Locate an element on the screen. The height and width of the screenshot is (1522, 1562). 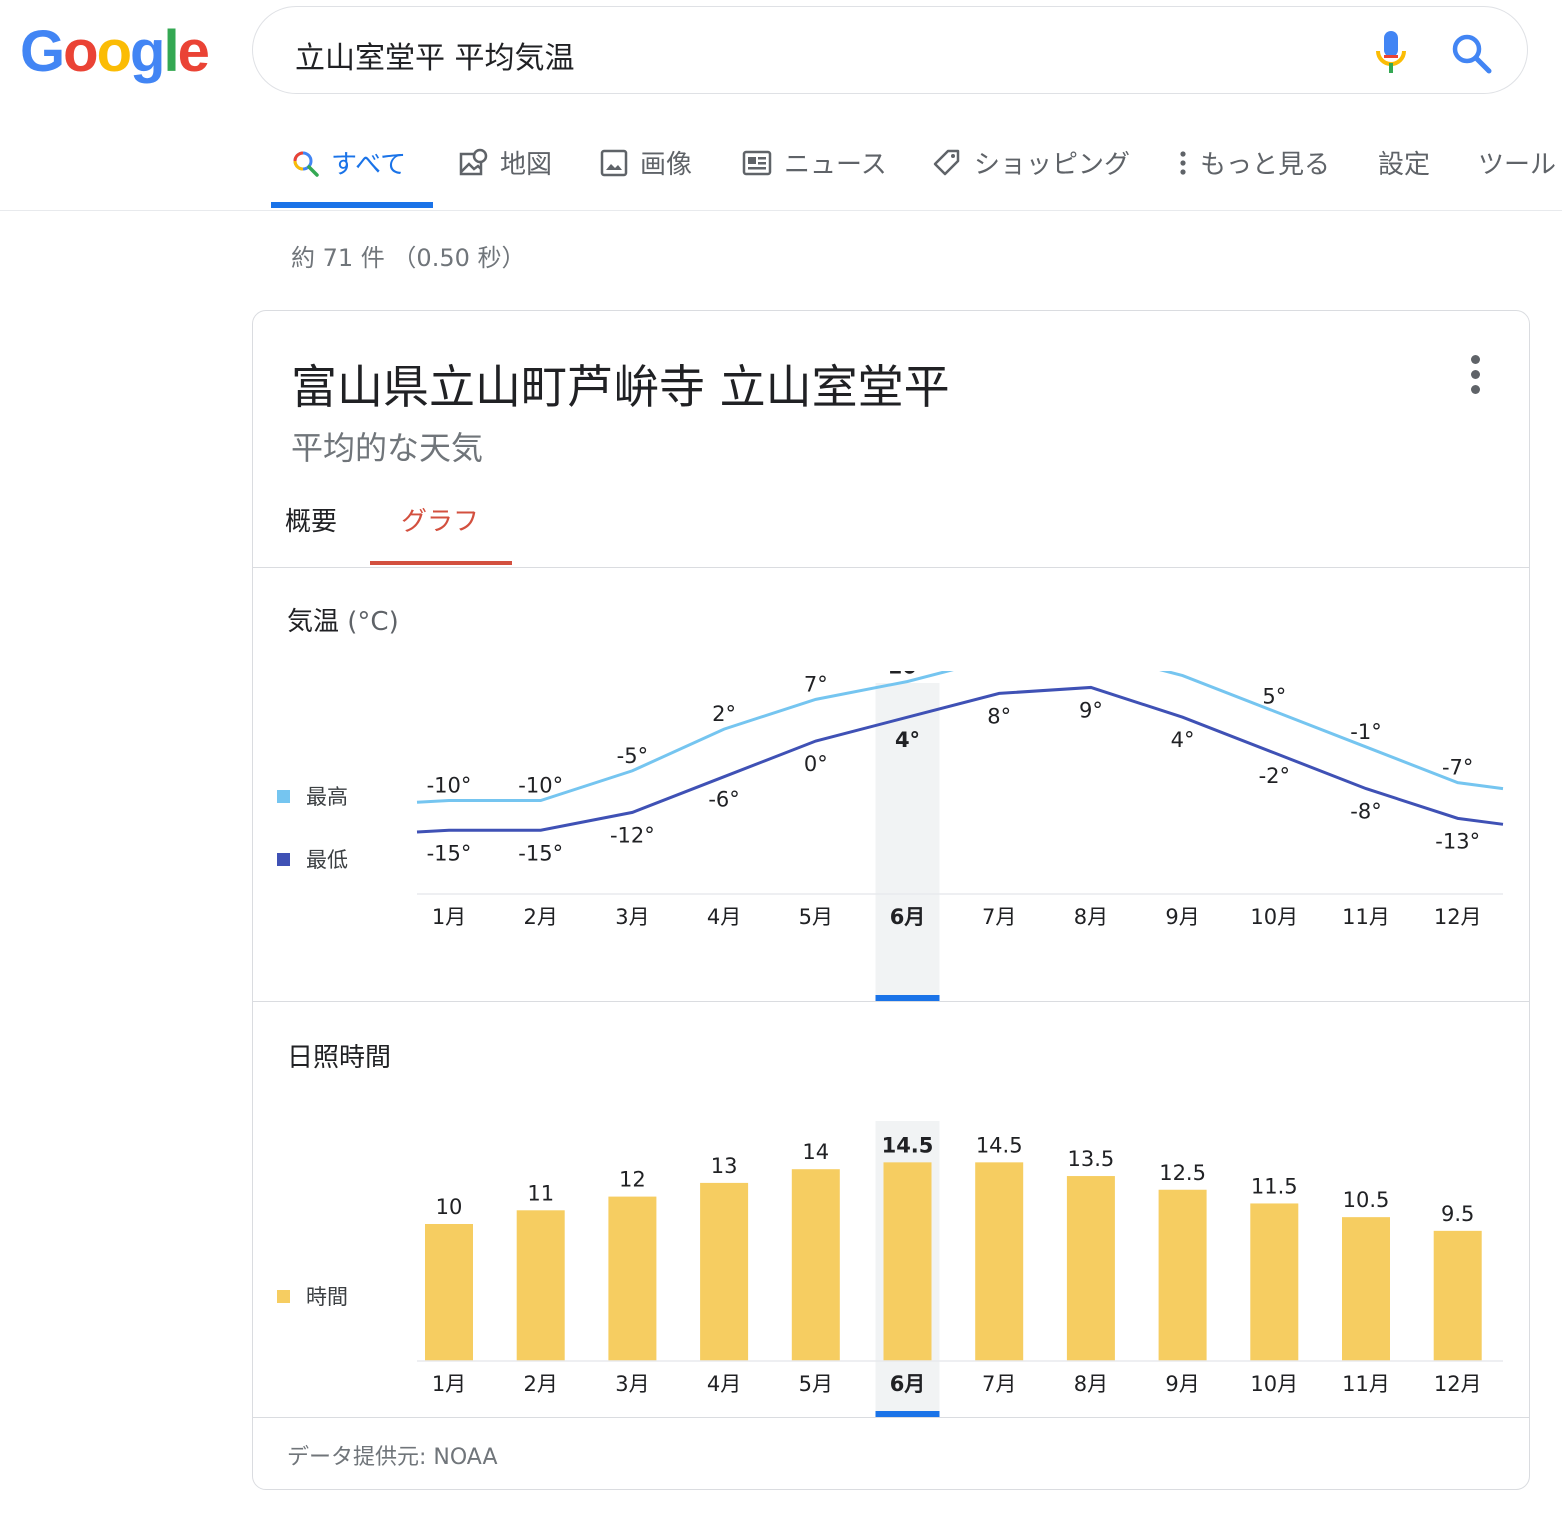
card-subtitle: 平均的な天気 is located at coordinates (387, 448).